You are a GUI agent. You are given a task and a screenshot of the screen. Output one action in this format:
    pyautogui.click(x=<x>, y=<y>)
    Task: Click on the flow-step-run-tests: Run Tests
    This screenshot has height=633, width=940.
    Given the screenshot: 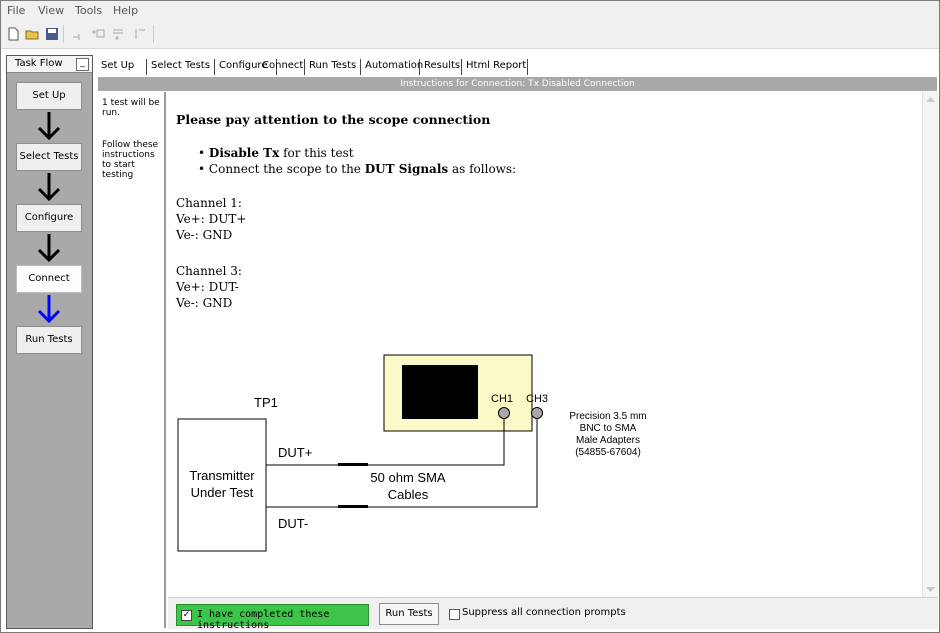 What is the action you would take?
    pyautogui.click(x=49, y=340)
    